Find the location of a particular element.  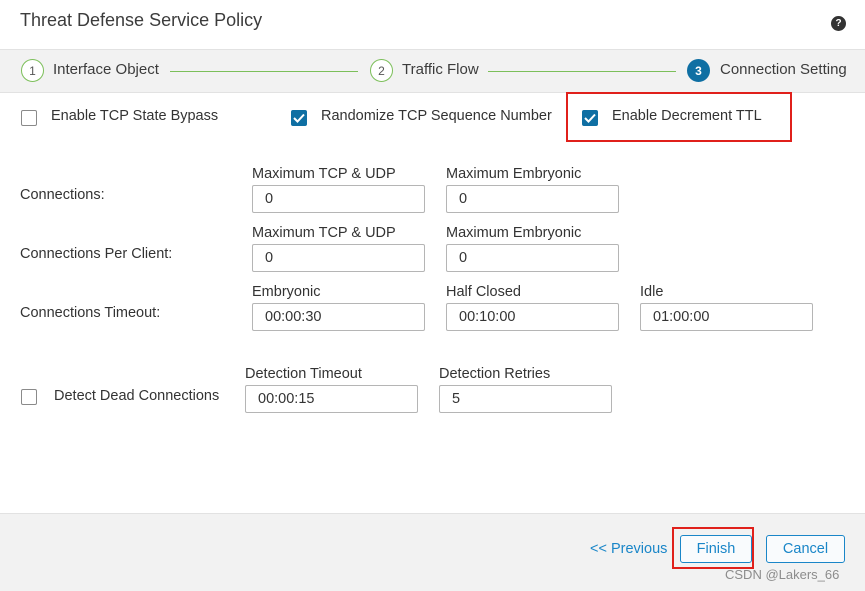

watermark-text: CSDN @Lakers_66 is located at coordinates (782, 574).